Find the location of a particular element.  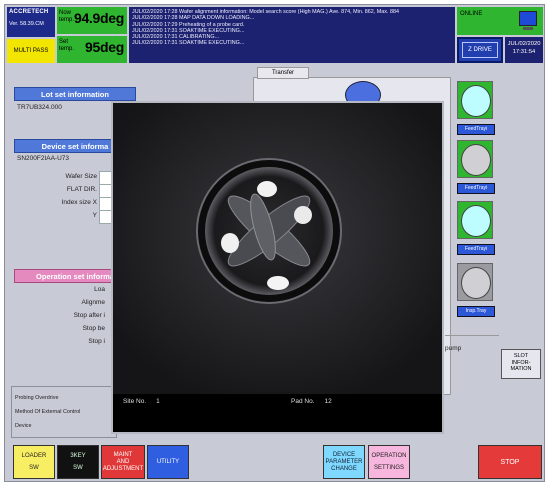

index-size-y-label: Y is located at coordinates (94, 215).